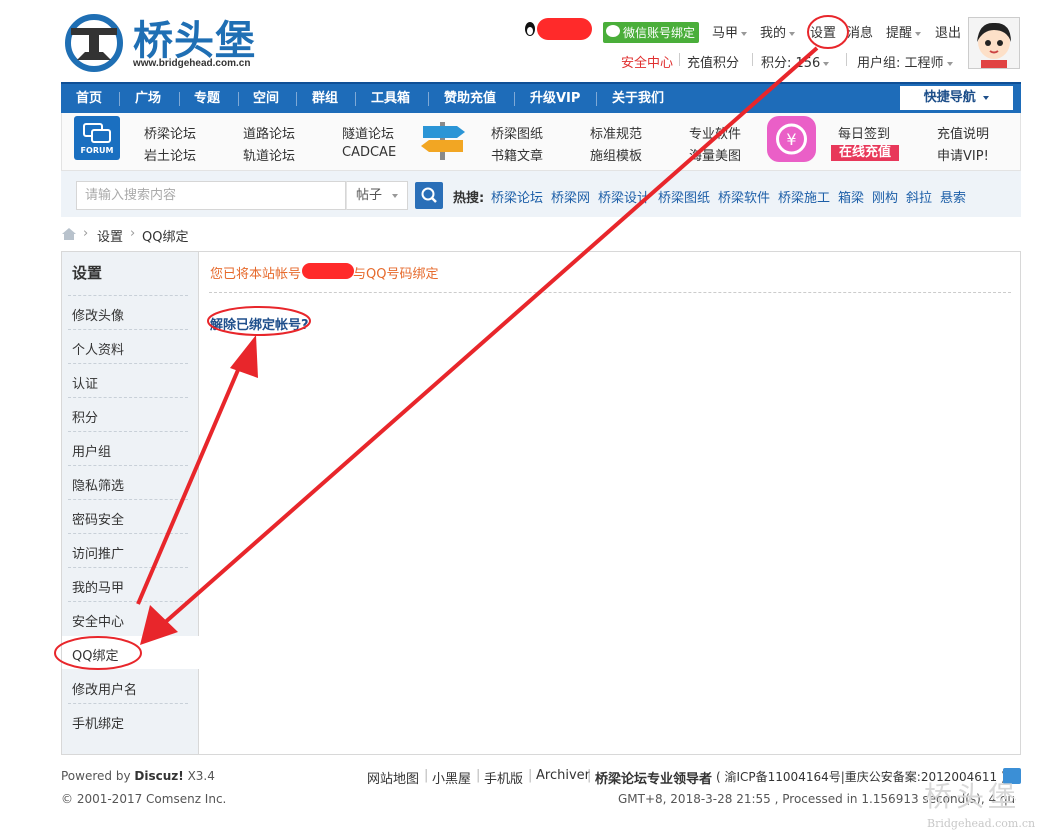  Describe the element at coordinates (104, 688) in the screenshot. I see `sidebar-item-rename: 修改用户名` at that location.